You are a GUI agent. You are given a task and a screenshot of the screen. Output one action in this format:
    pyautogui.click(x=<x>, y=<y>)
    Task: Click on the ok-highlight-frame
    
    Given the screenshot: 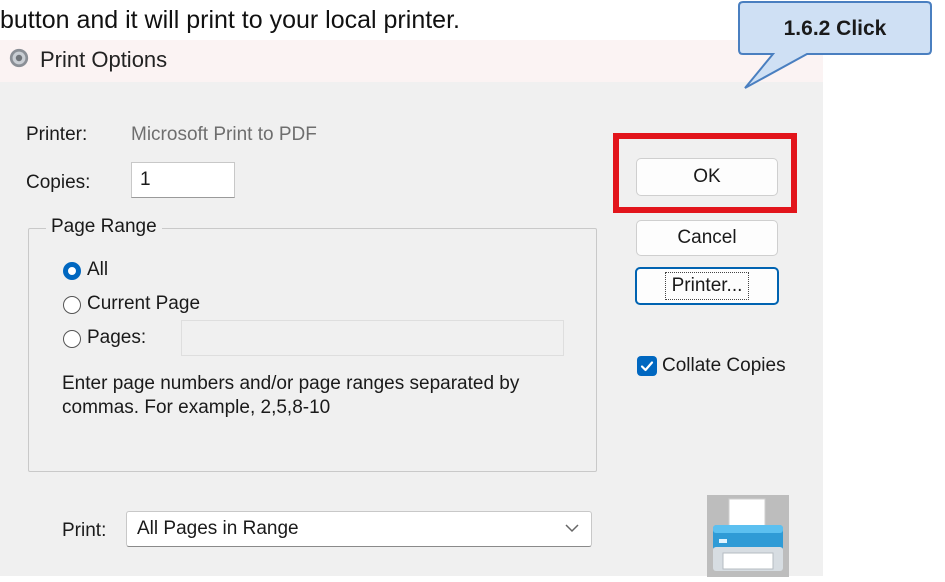 What is the action you would take?
    pyautogui.click(x=705, y=173)
    